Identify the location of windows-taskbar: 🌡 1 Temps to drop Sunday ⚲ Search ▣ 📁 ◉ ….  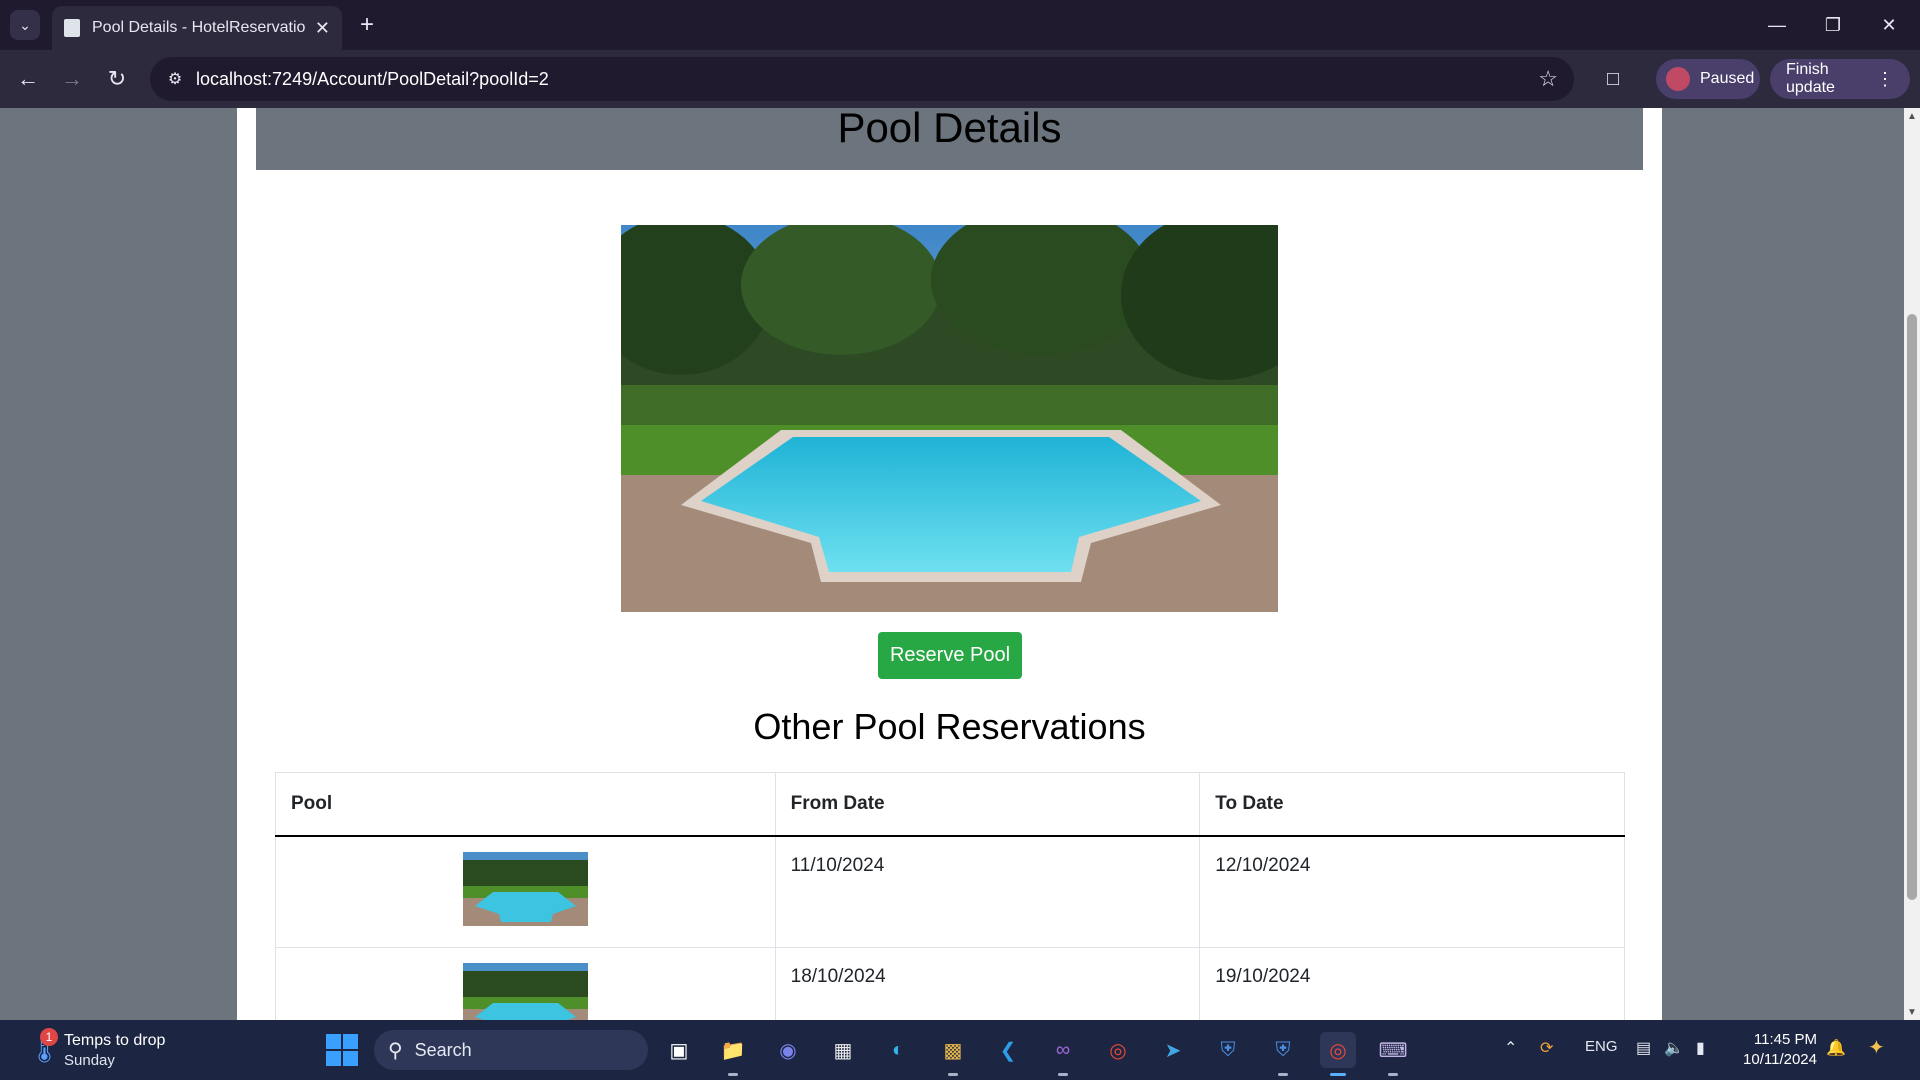
(960, 1050).